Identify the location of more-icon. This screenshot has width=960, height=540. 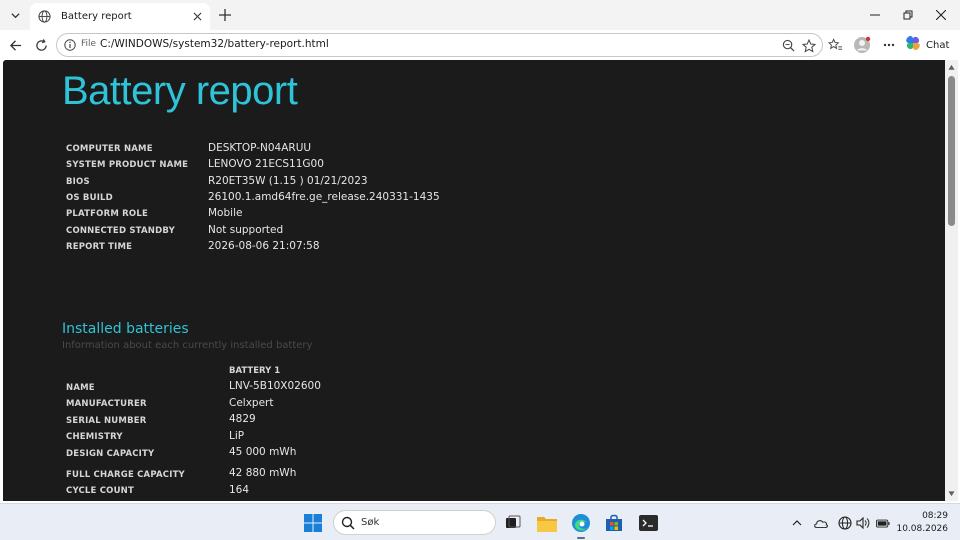
(889, 45).